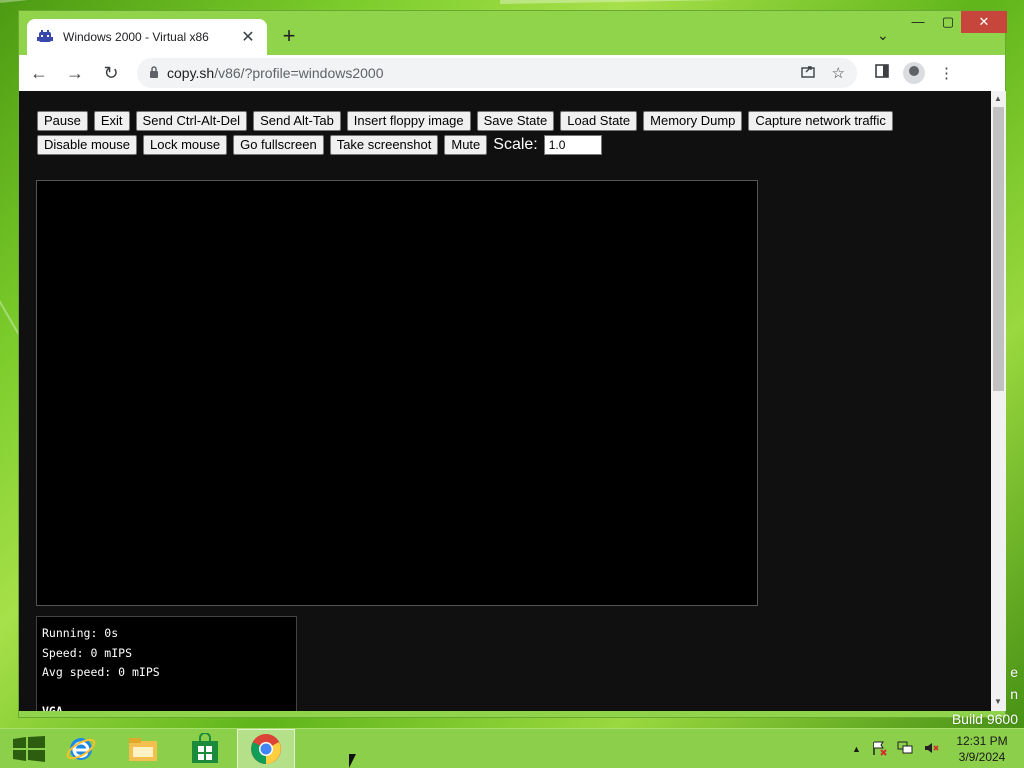 The width and height of the screenshot is (1024, 768). Describe the element at coordinates (205, 748) in the screenshot. I see `store-icon` at that location.